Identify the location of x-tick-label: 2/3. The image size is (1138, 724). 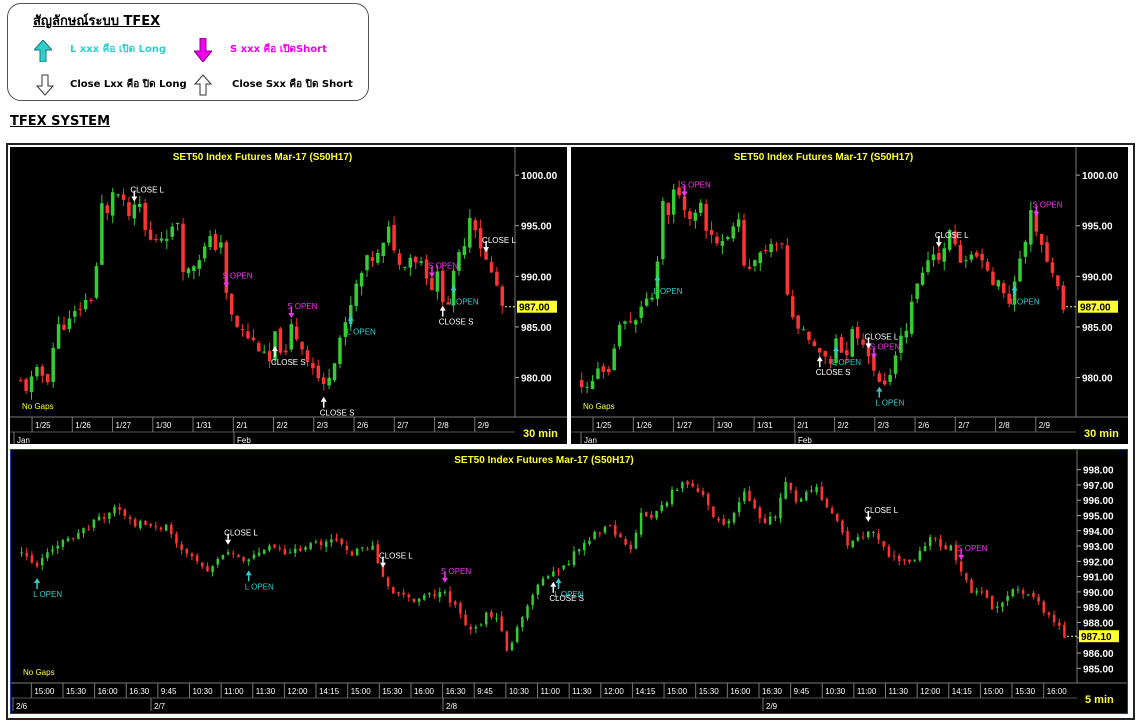
(884, 425).